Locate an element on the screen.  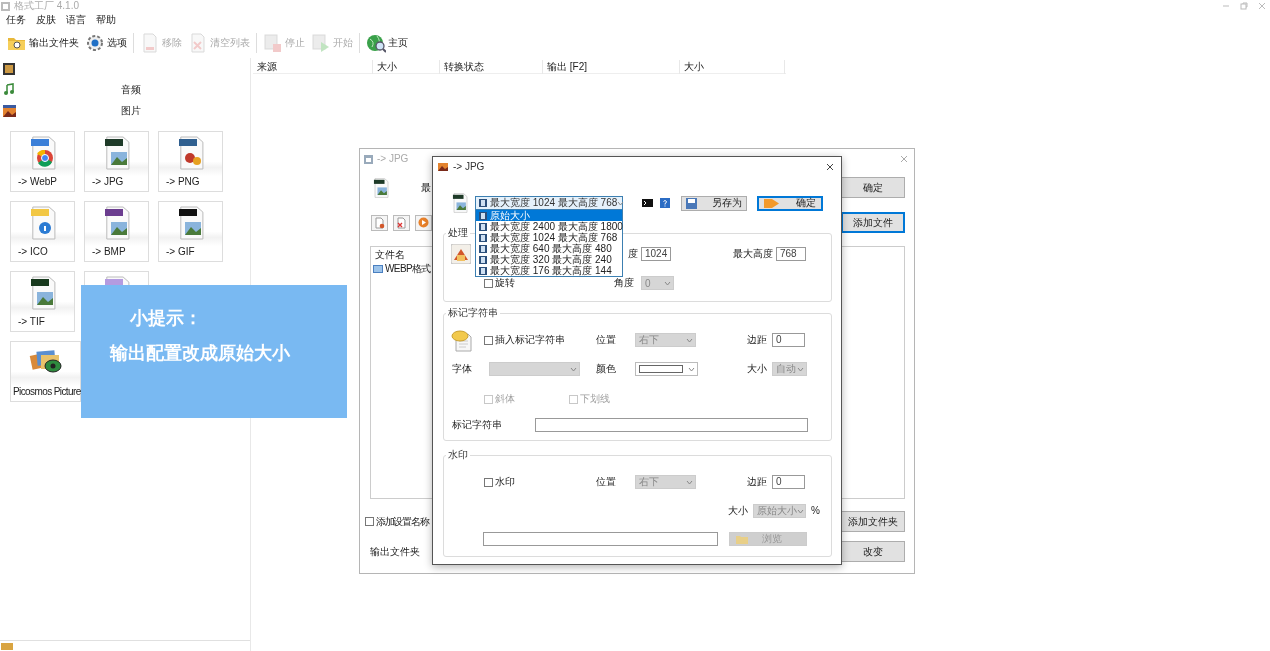
tip-text: 输出配置改成原始大小 is located at coordinates (200, 353).